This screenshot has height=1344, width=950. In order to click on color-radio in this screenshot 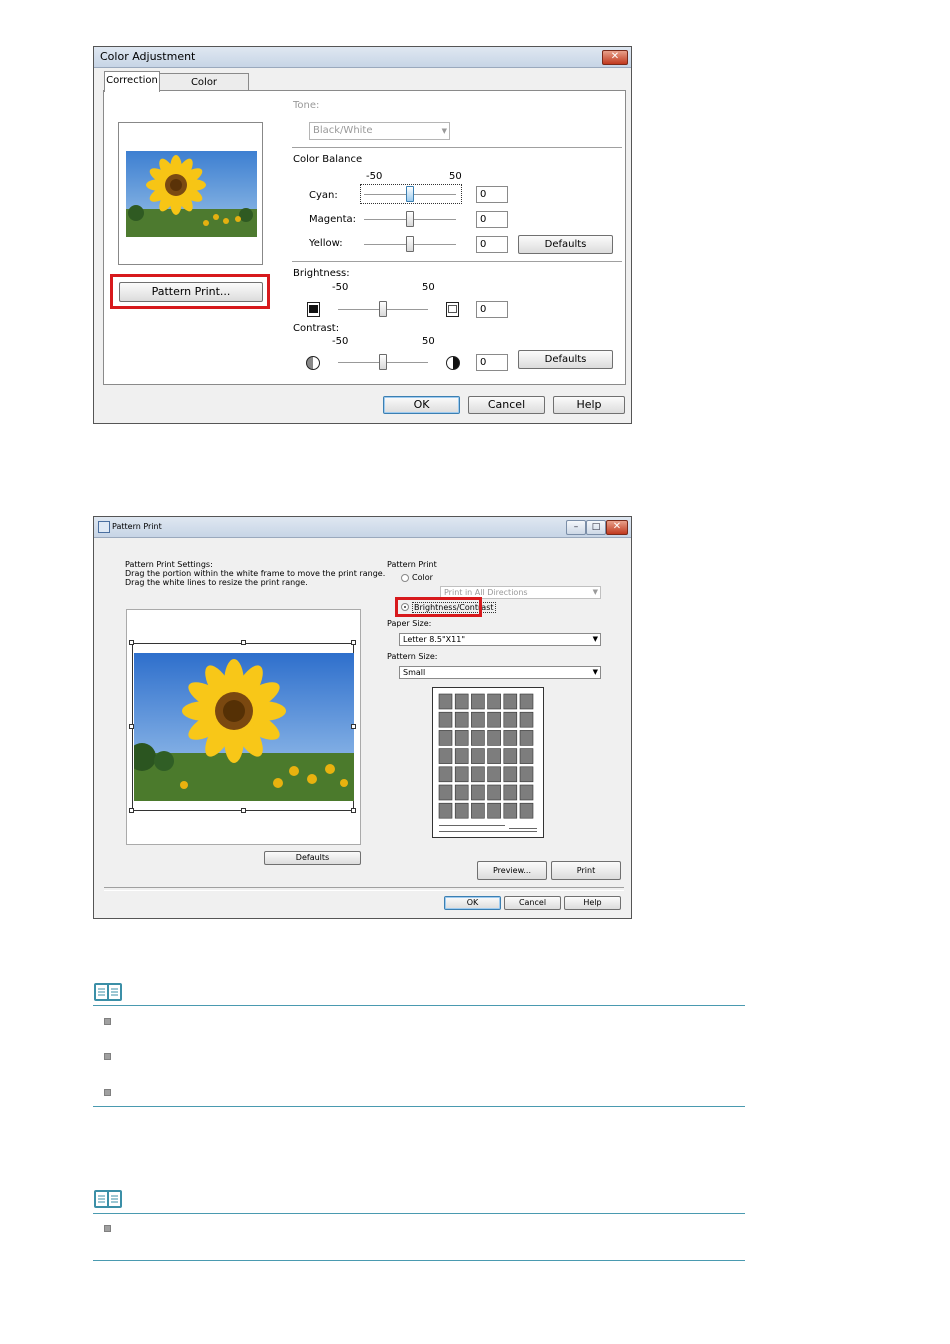, I will do `click(405, 578)`.